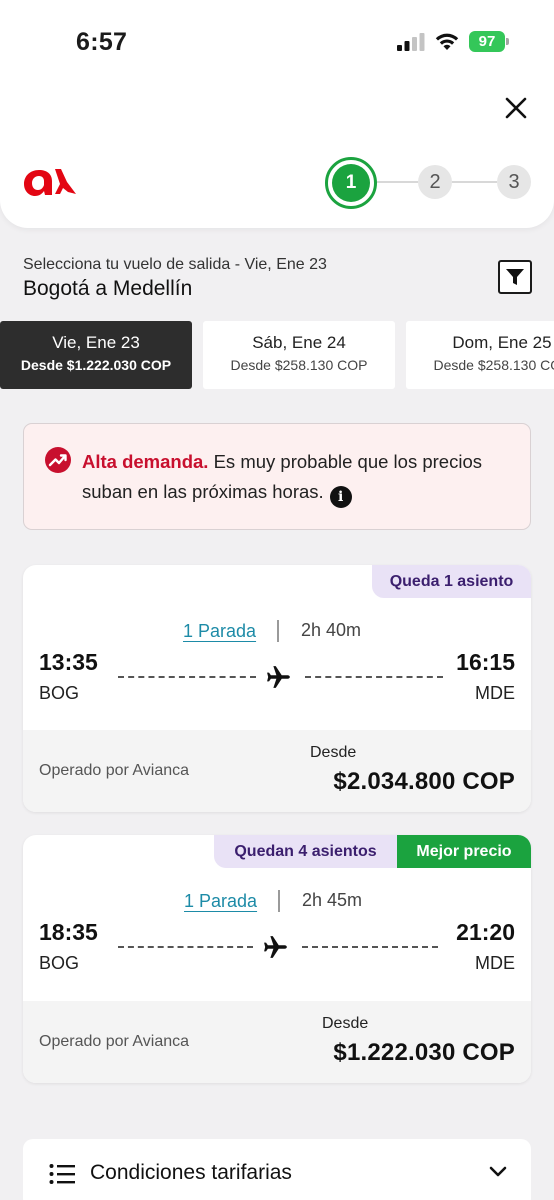 The image size is (554, 1200). I want to click on step-1-number: 1, so click(351, 183).